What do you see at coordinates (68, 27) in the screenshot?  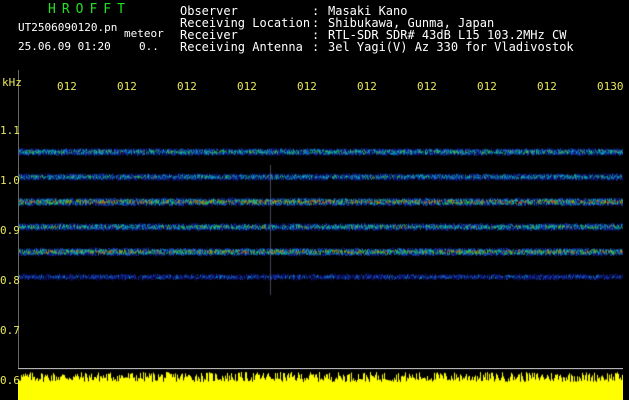 I see `file-name: UT2506090120.pn` at bounding box center [68, 27].